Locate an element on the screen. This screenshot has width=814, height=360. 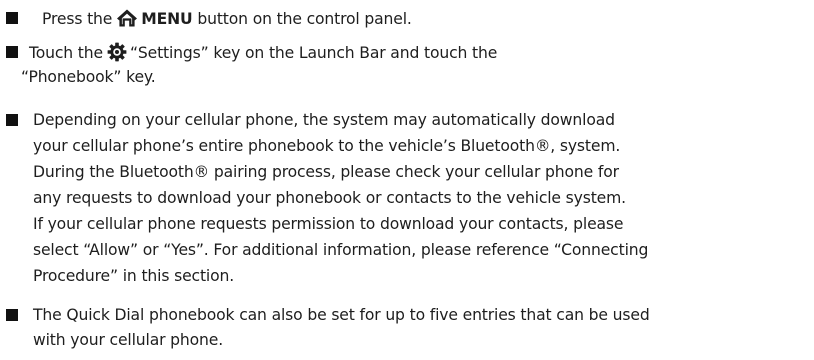
home-icon is located at coordinates (127, 18).